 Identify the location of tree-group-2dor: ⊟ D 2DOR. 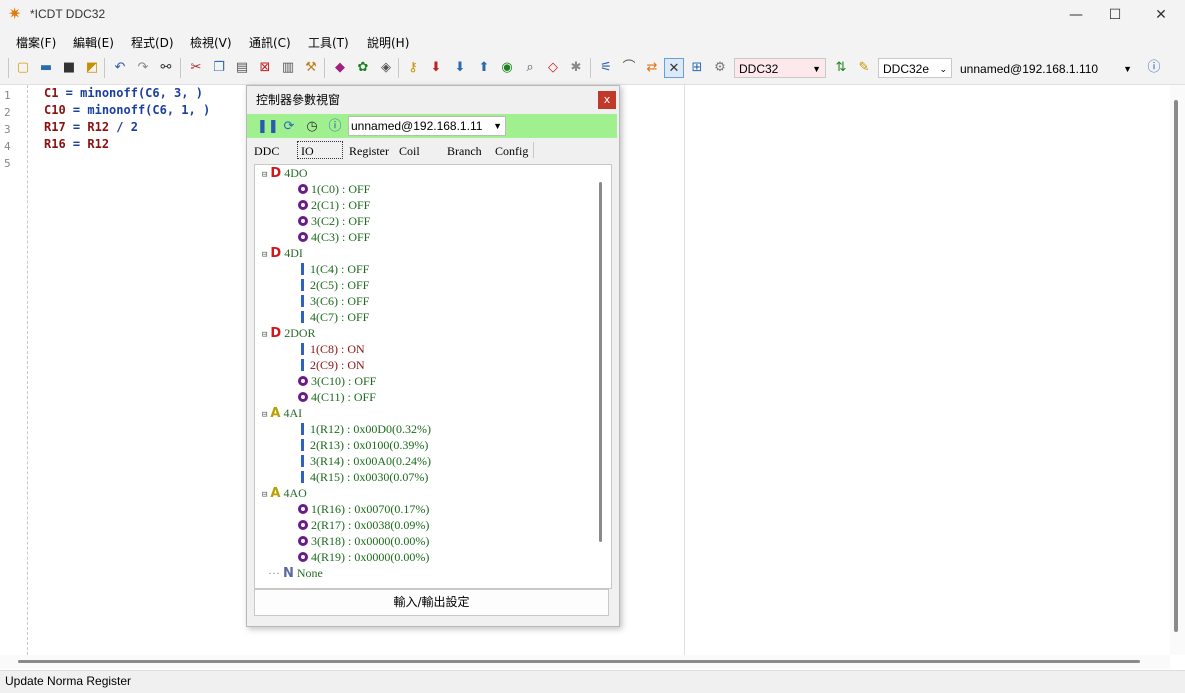
(289, 333).